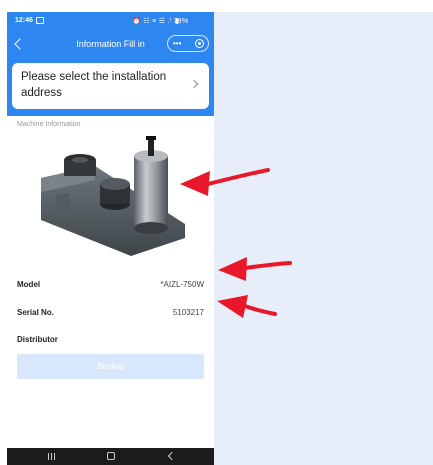 The height and width of the screenshot is (465, 433). Describe the element at coordinates (151, 138) in the screenshot. I see `machine-connector-cap` at that location.